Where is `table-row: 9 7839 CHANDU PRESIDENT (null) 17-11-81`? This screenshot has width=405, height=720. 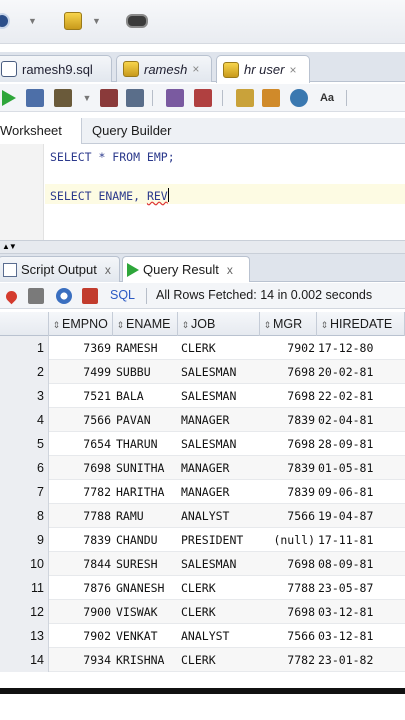
table-row: 9 7839 CHANDU PRESIDENT (null) 17-11-81 is located at coordinates (202, 540).